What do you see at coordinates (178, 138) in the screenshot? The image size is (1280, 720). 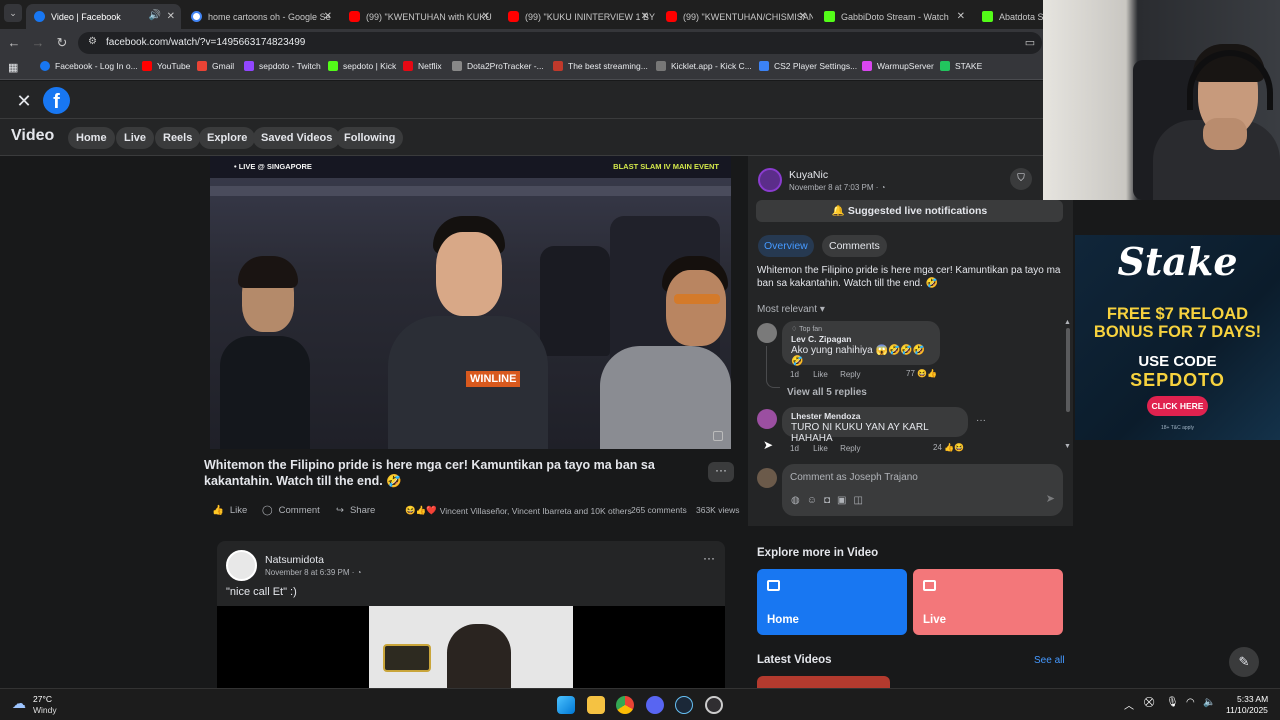 I see `nav-reels: Reels` at bounding box center [178, 138].